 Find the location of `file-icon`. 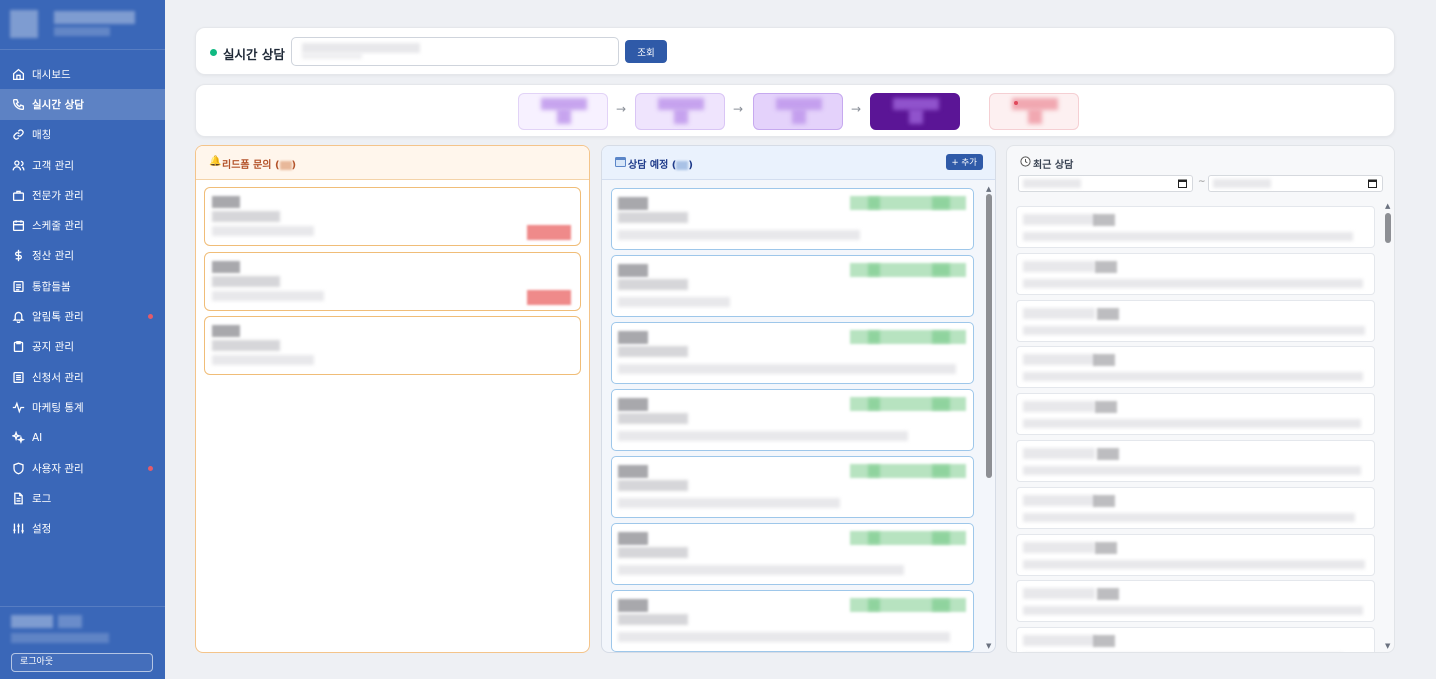

file-icon is located at coordinates (18, 498).